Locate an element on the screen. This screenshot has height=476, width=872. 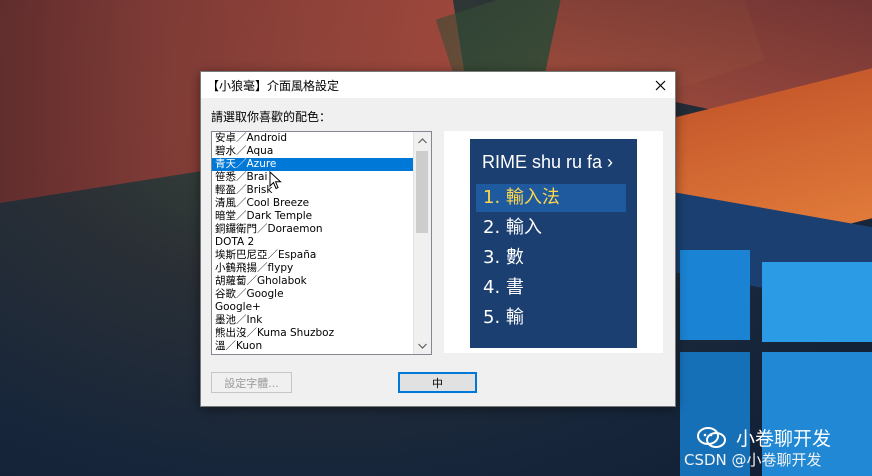
color-scheme-item: 笹悉／Brai is located at coordinates (313, 177).